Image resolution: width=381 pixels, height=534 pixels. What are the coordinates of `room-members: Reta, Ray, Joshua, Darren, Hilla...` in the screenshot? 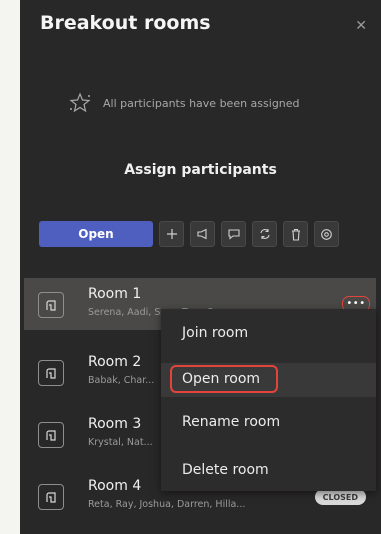 It's located at (167, 504).